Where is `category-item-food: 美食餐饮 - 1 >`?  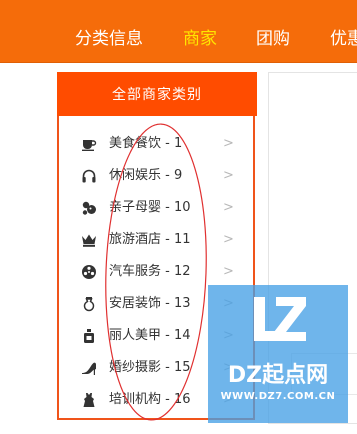
category-item-food: 美食餐饮 - 1 > is located at coordinates (156, 144).